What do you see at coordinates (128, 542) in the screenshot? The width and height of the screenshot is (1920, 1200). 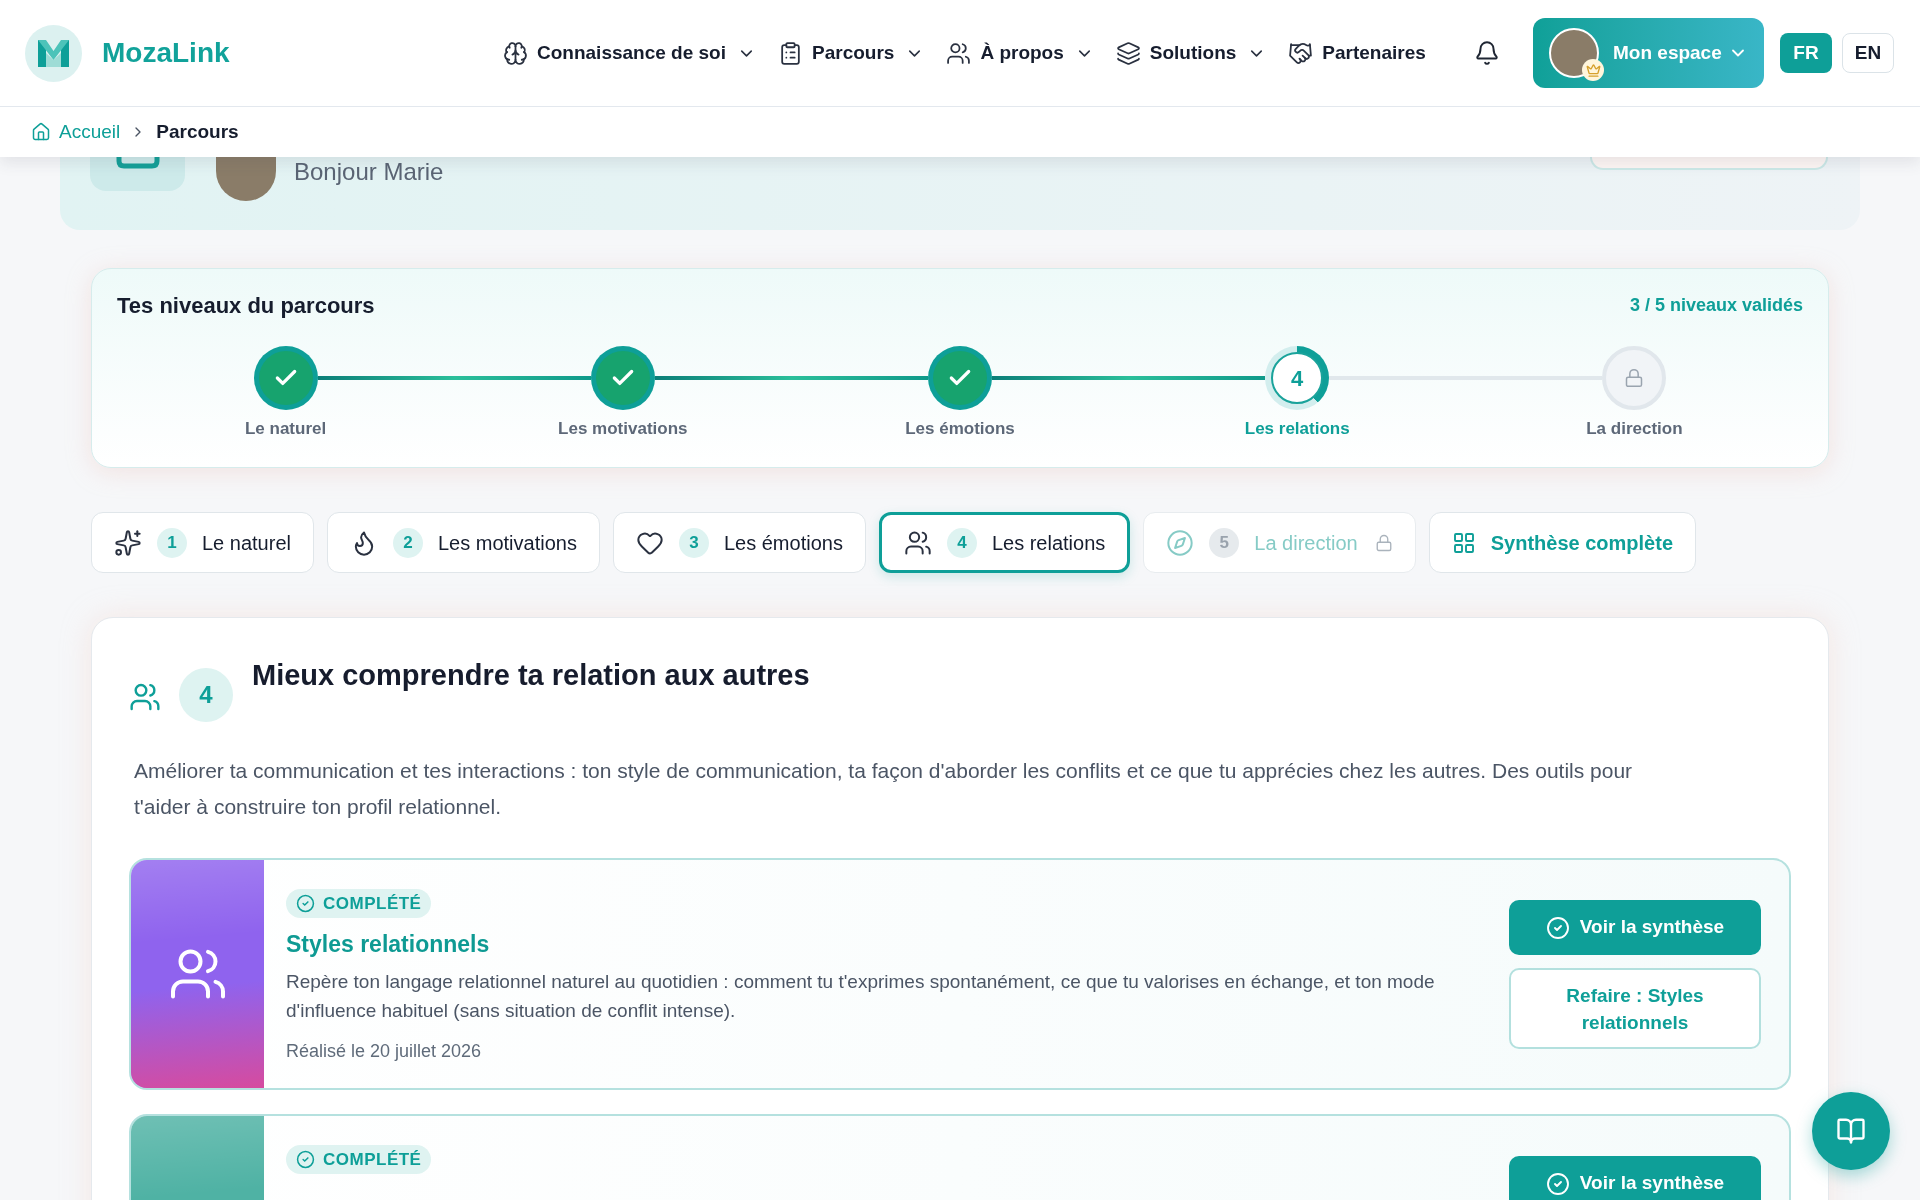 I see `sparkles-icon` at bounding box center [128, 542].